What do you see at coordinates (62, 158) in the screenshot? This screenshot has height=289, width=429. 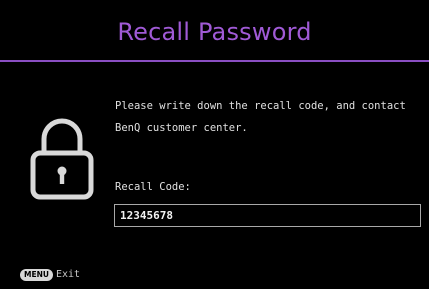 I see `lock-icon` at bounding box center [62, 158].